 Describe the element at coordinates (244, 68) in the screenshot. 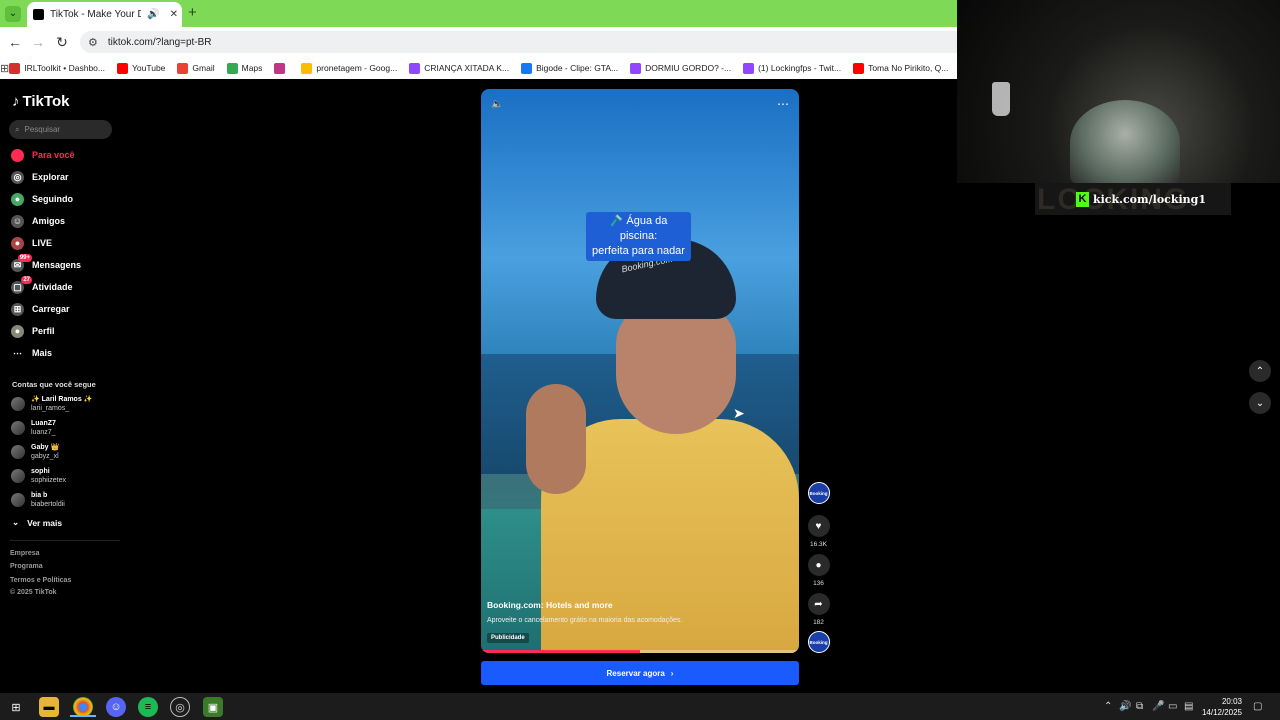

I see `bookmark-item: Maps` at that location.